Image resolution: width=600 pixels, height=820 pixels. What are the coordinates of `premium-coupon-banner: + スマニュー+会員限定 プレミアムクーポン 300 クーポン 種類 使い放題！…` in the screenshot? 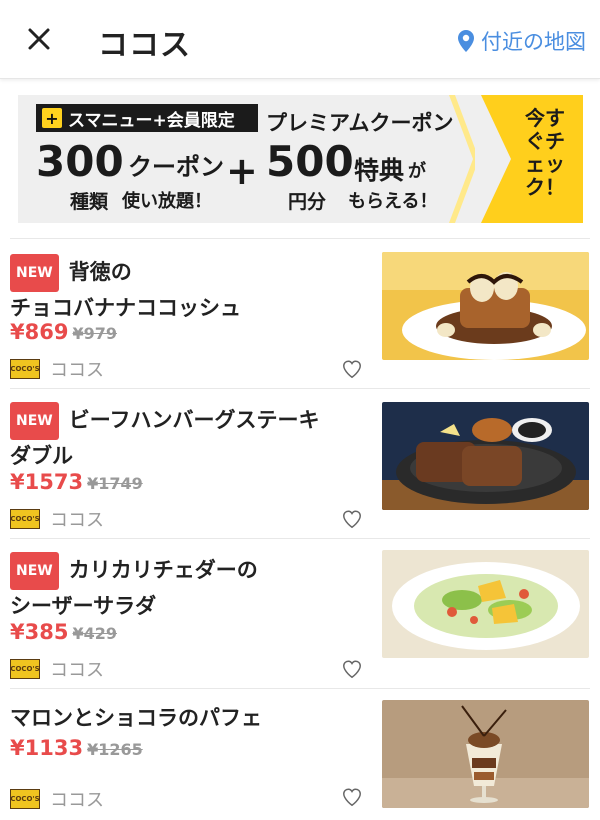 It's located at (300, 159).